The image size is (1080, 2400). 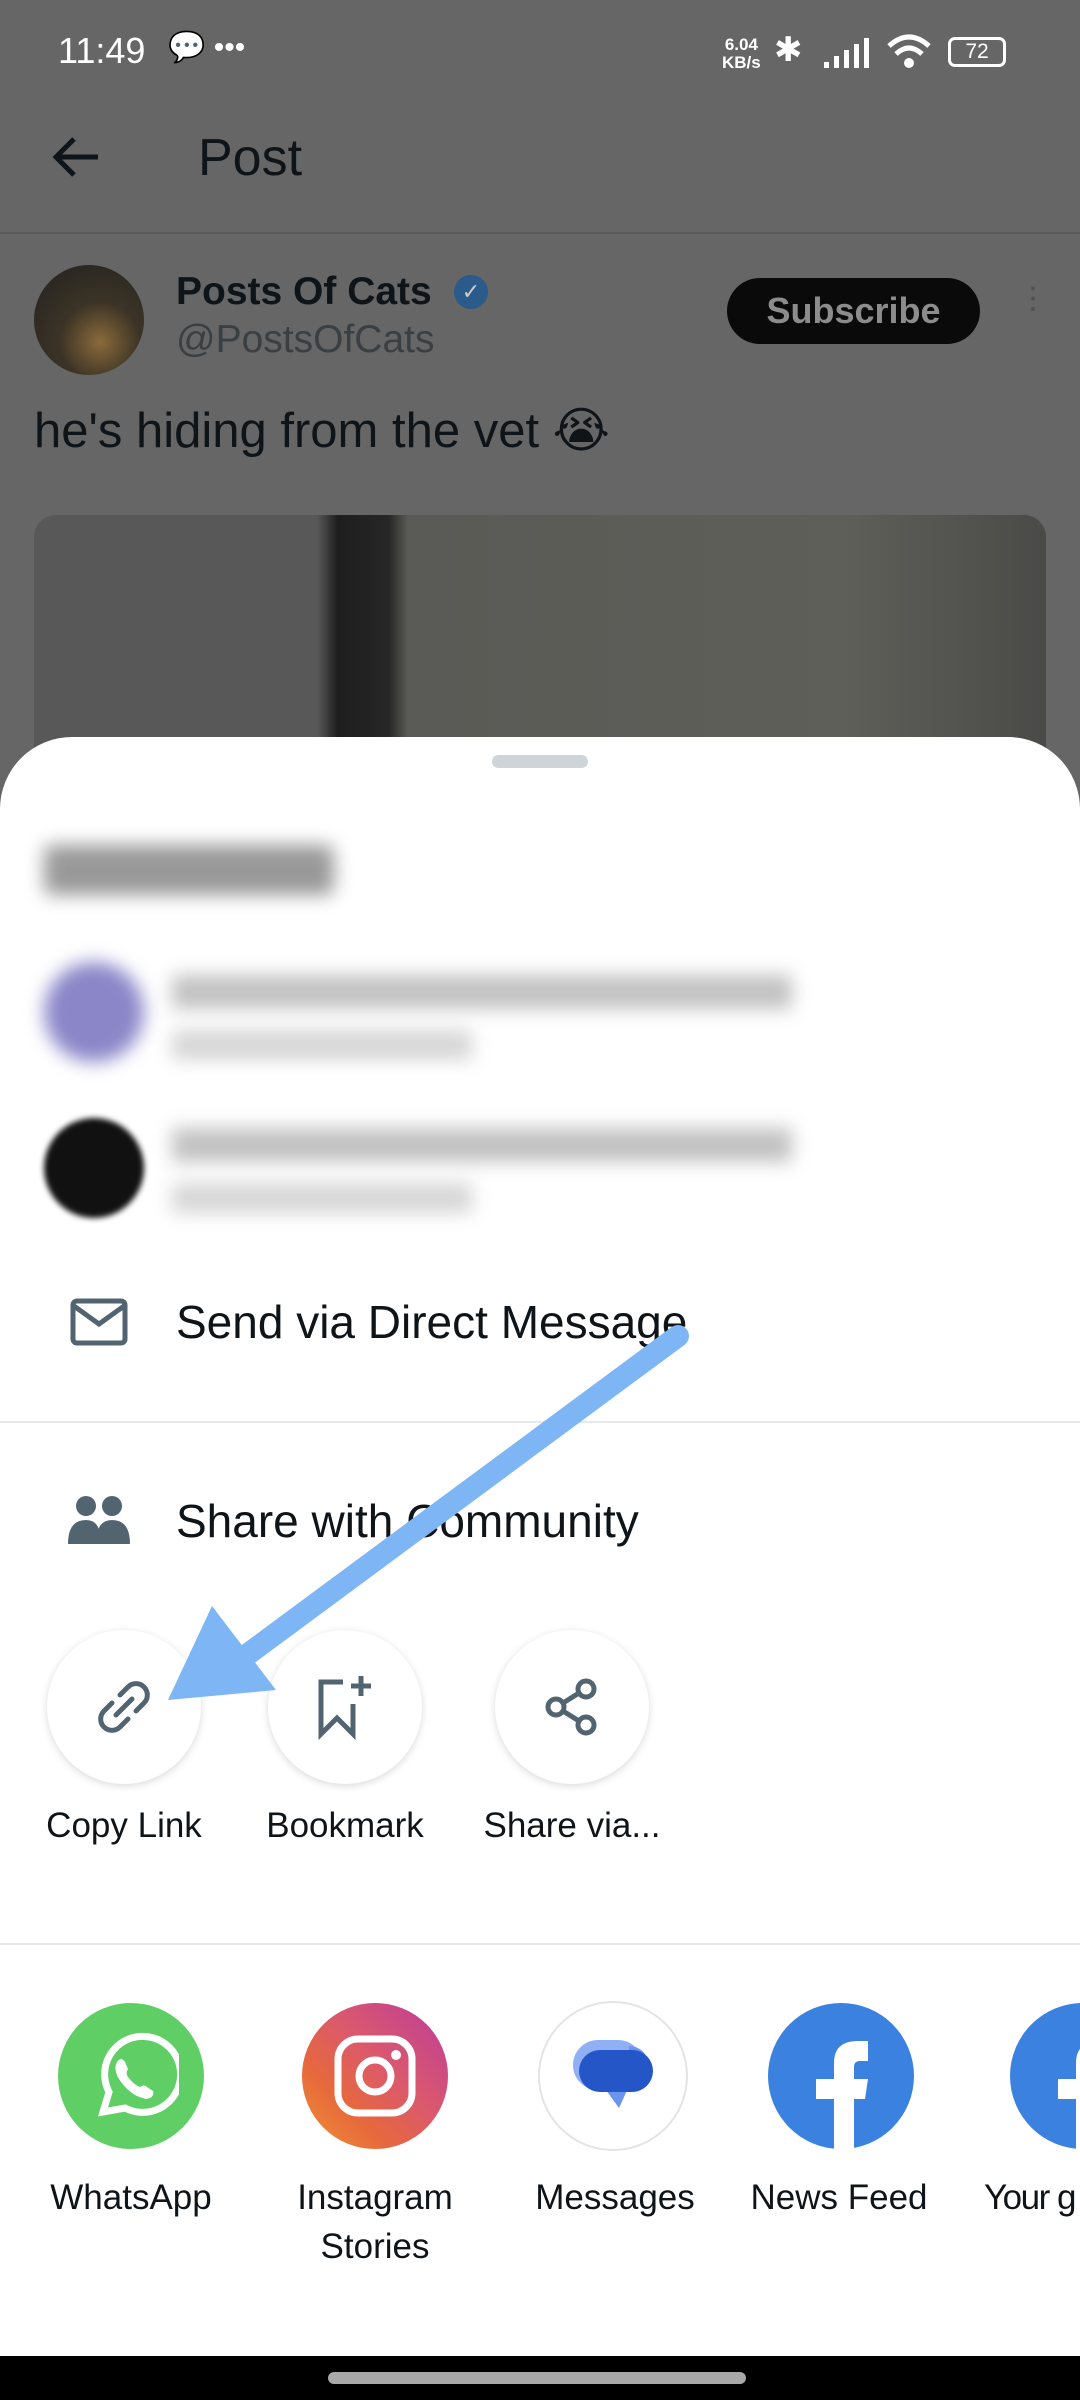 I want to click on link-icon, so click(x=124, y=1707).